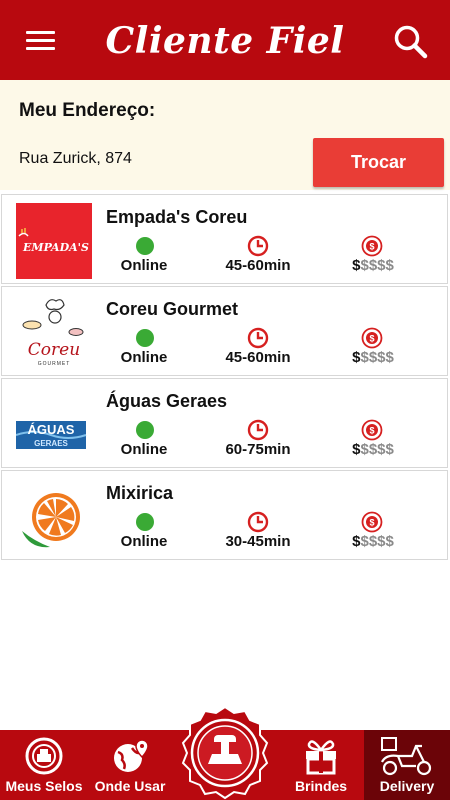 The width and height of the screenshot is (450, 800). I want to click on aguas-geraes-logo: ÁGUAS GERAES, so click(53, 425).